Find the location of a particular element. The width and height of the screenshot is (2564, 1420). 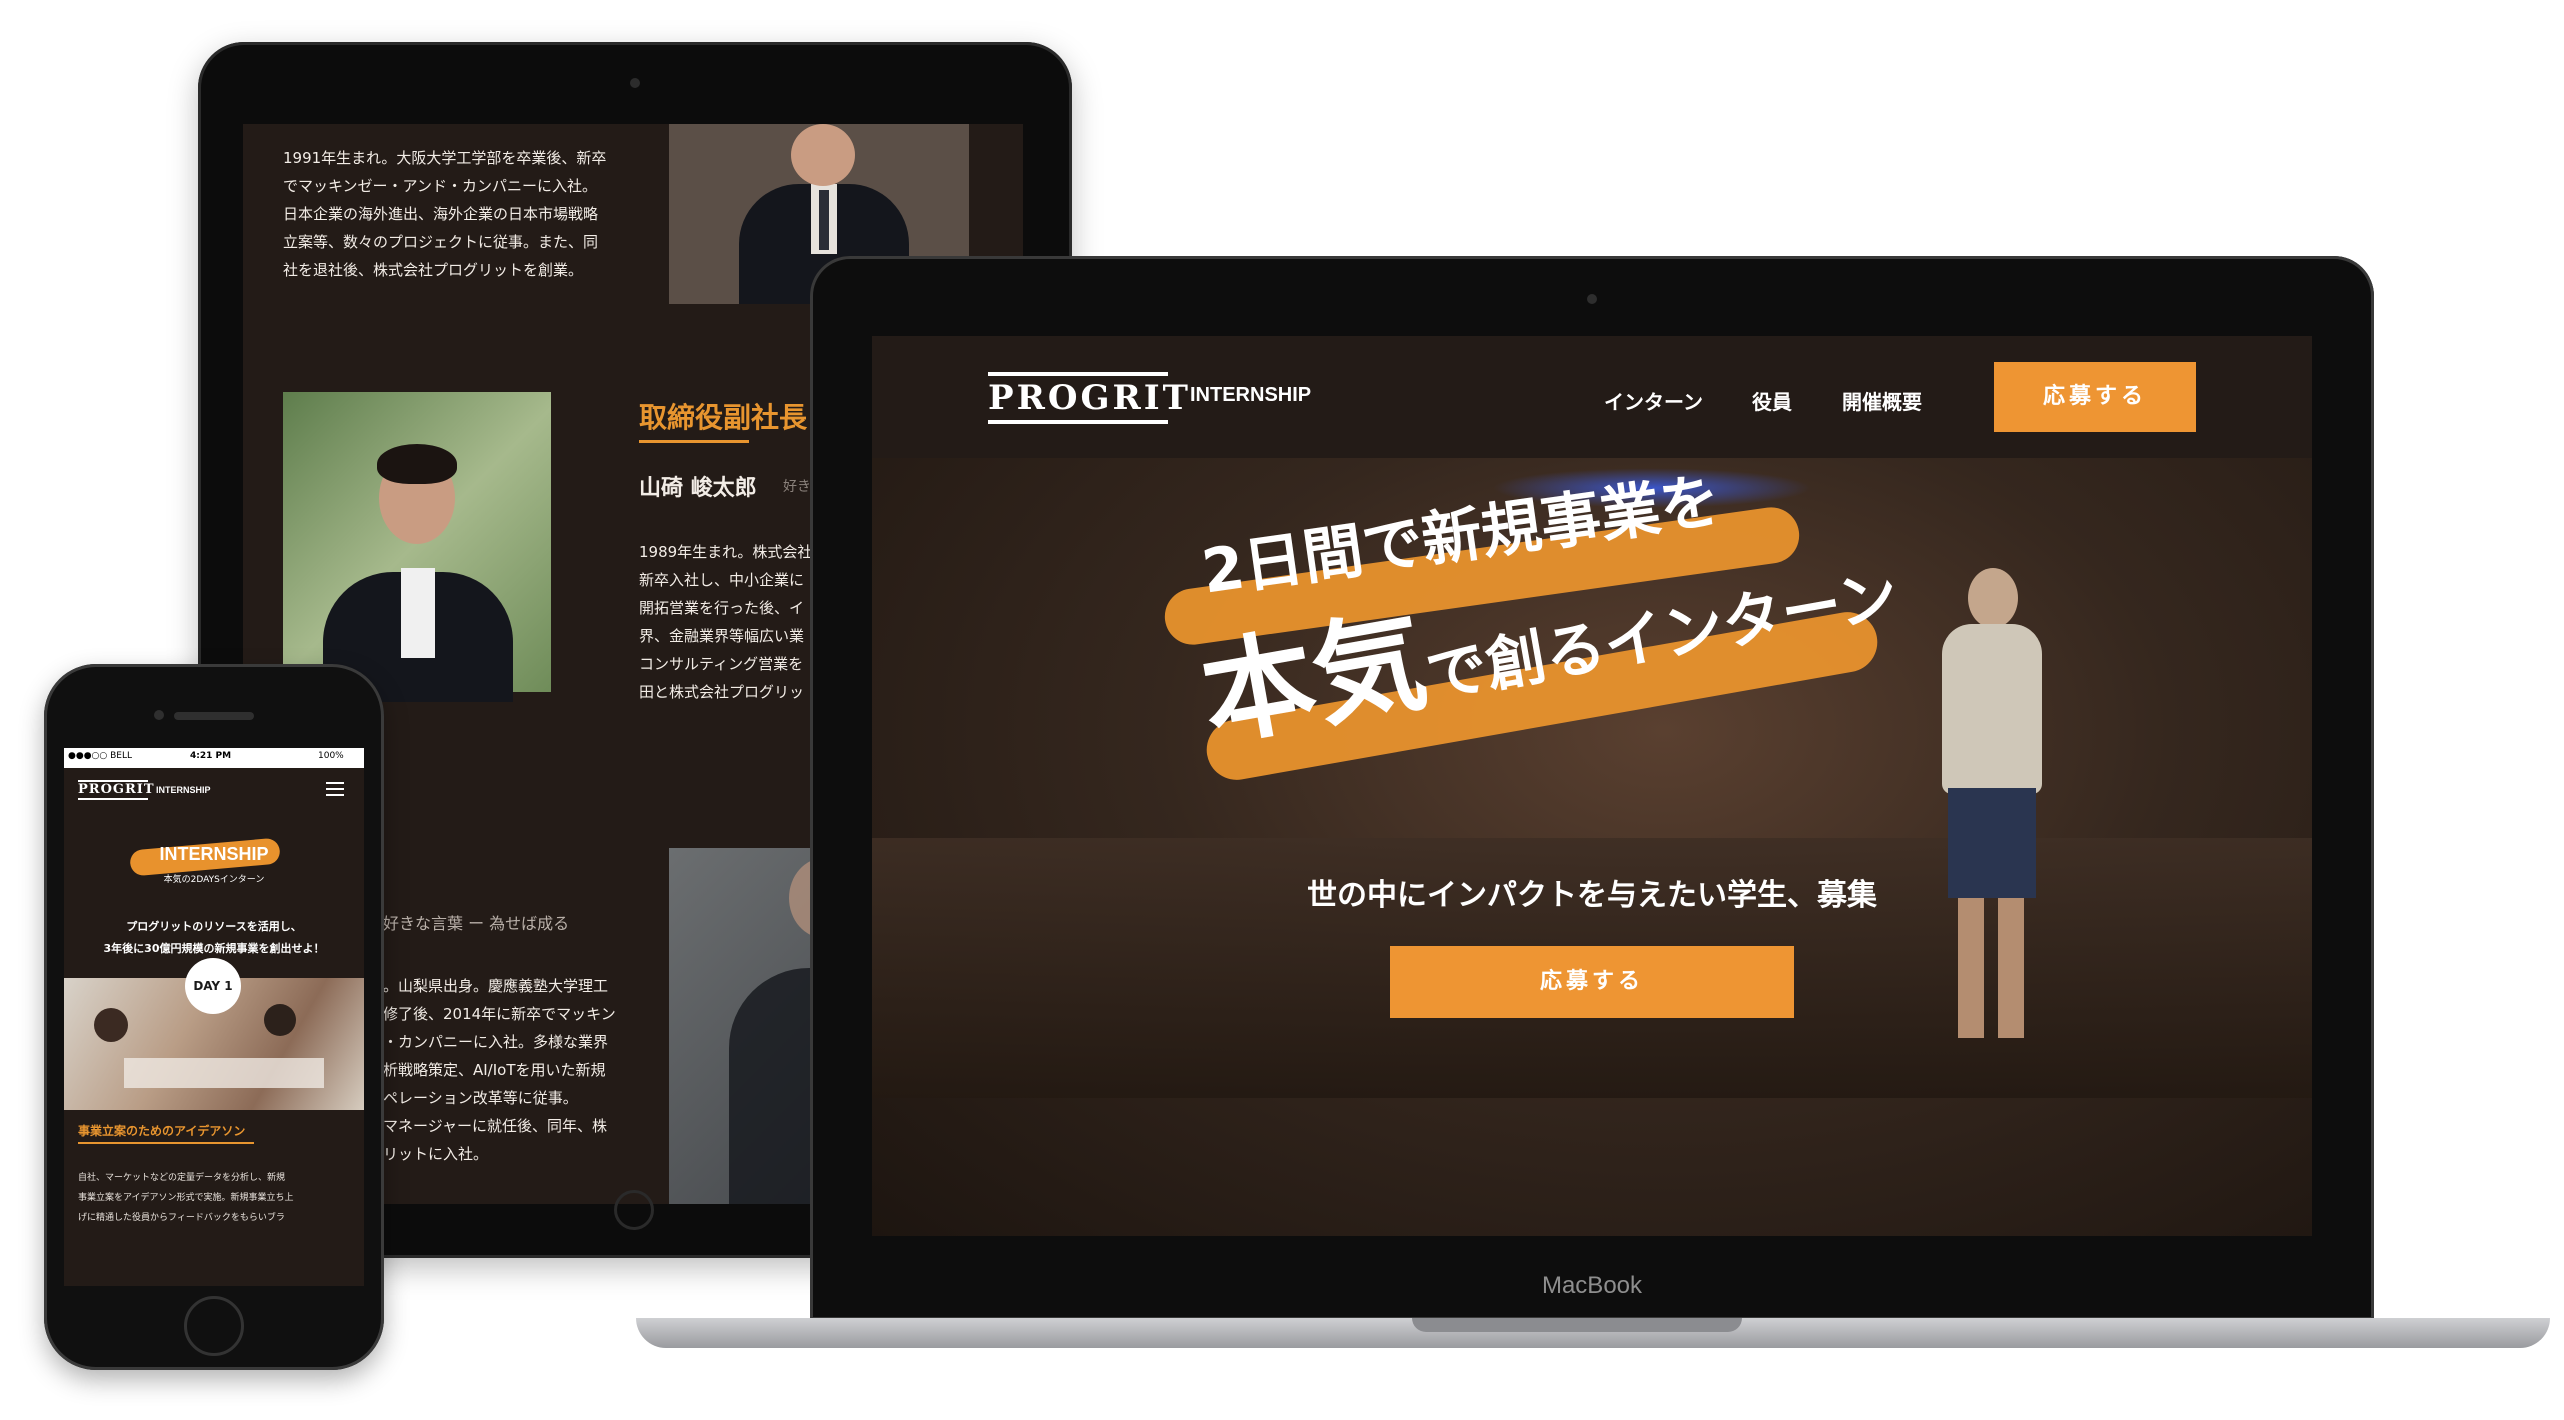

phone-camera is located at coordinates (159, 715).